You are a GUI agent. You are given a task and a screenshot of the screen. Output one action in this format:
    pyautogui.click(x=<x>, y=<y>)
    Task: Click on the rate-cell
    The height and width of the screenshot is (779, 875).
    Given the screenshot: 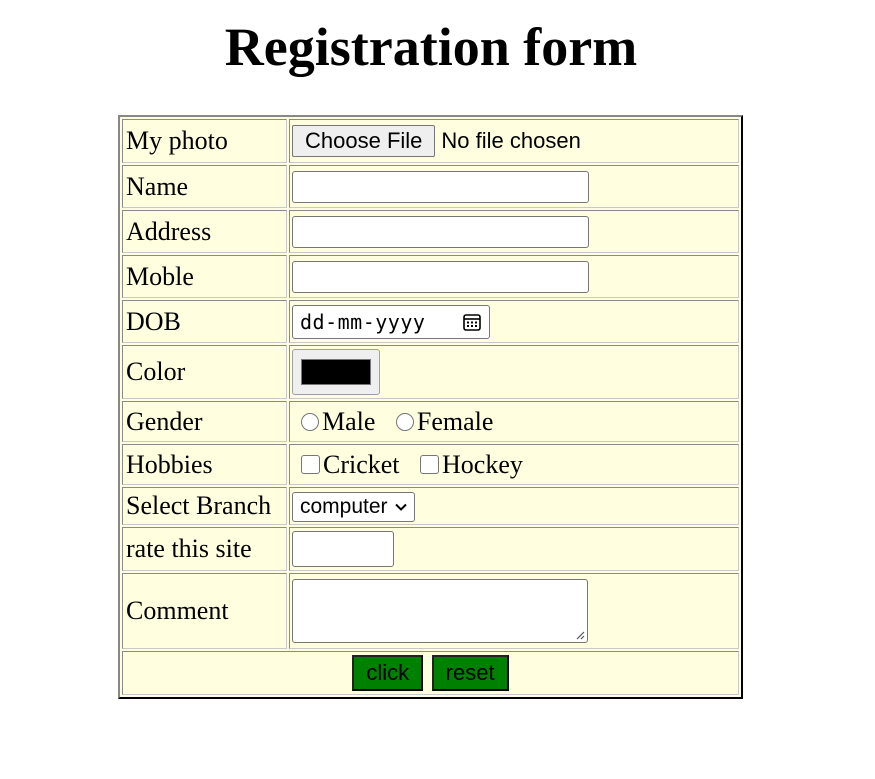 What is the action you would take?
    pyautogui.click(x=514, y=549)
    